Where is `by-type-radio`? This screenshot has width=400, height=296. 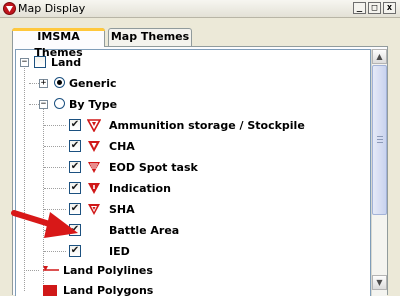
by-type-radio is located at coordinates (59, 103).